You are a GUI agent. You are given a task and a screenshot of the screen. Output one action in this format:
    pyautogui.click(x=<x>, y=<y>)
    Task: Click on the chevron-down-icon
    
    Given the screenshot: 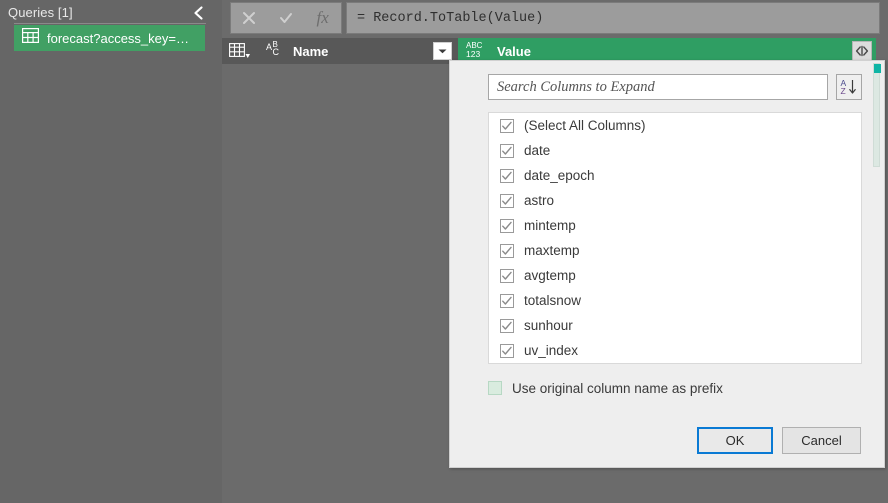 What is the action you would take?
    pyautogui.click(x=442, y=51)
    